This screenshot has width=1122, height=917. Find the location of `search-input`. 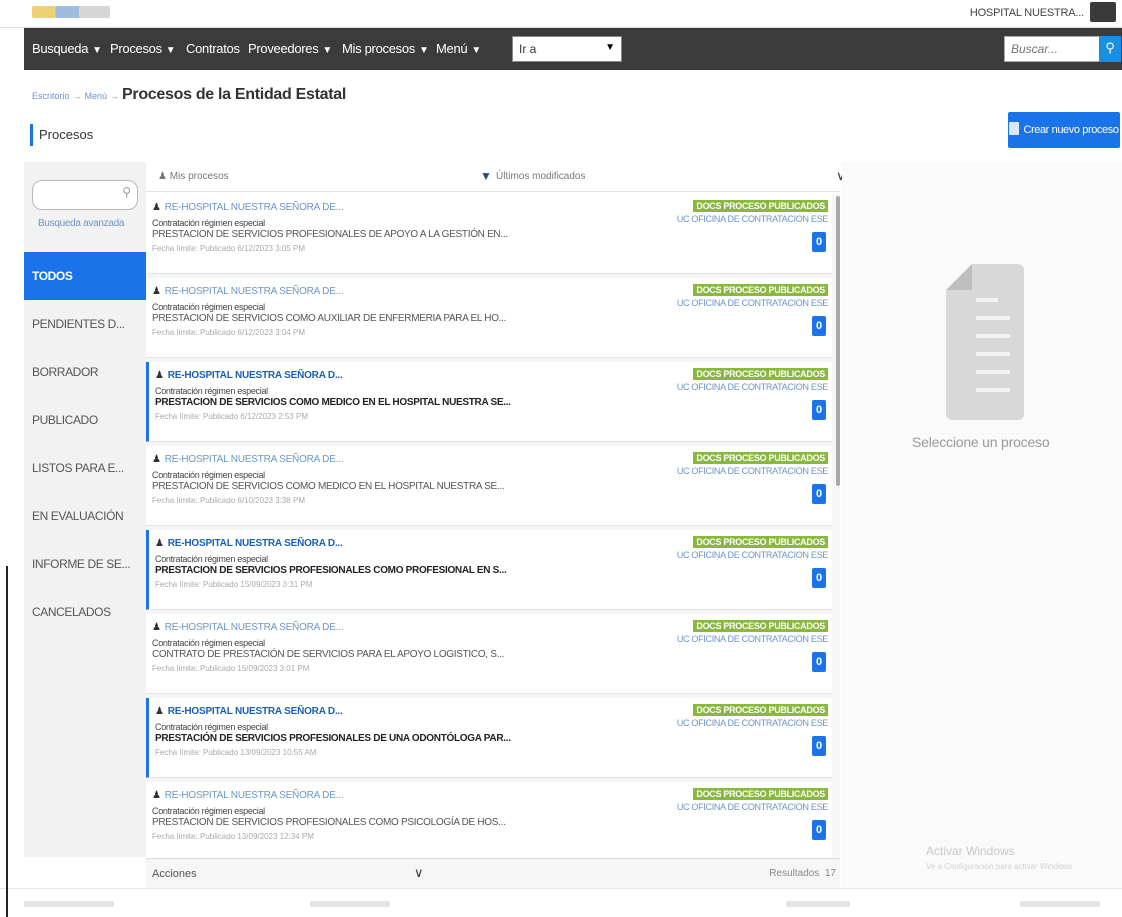

search-input is located at coordinates (1050, 49).